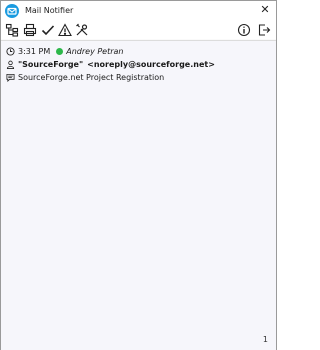 This screenshot has height=350, width=320. Describe the element at coordinates (51, 64) in the screenshot. I see `from-name: "SourceForge"` at that location.